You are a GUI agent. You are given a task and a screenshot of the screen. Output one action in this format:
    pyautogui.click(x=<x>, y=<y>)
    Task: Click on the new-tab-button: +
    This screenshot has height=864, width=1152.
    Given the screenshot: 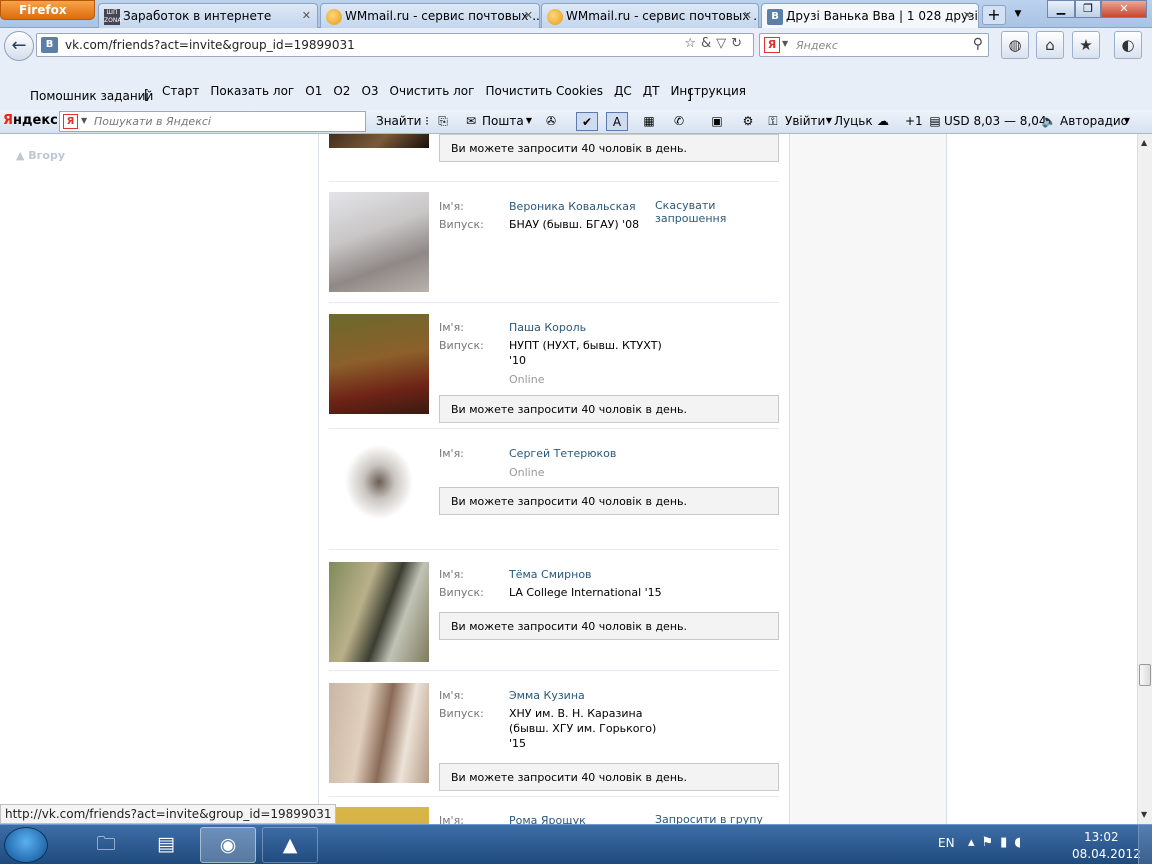 What is the action you would take?
    pyautogui.click(x=994, y=15)
    